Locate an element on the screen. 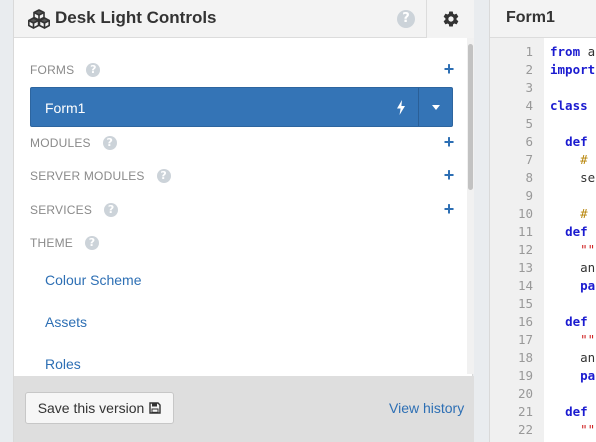 The image size is (596, 442). add-server-module-button: + is located at coordinates (449, 175).